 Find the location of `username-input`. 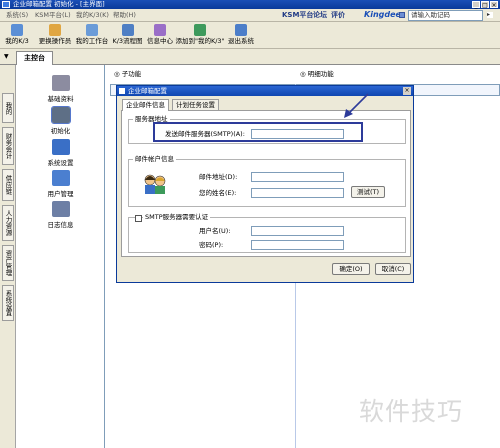

username-input is located at coordinates (297, 231).